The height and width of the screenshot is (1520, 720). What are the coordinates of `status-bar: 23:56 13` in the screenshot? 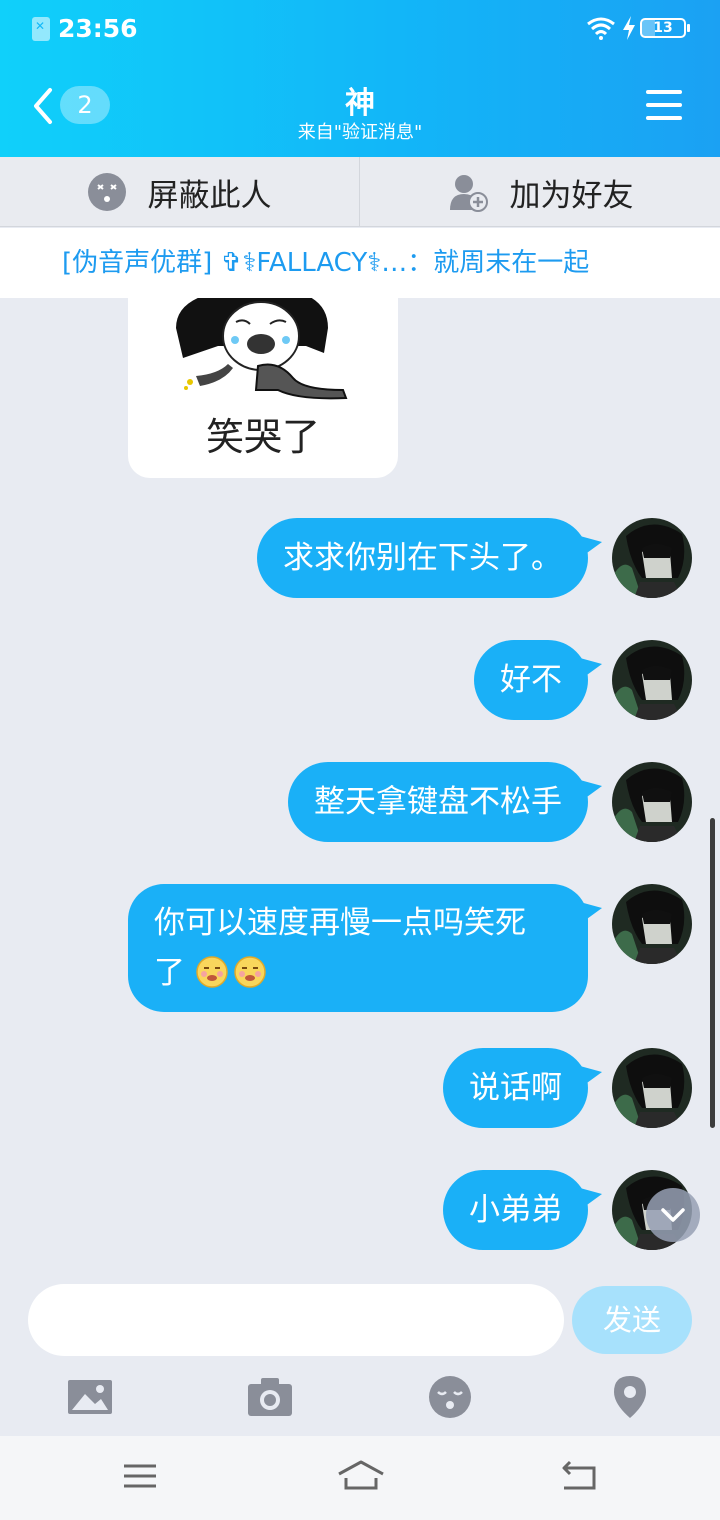 It's located at (360, 28).